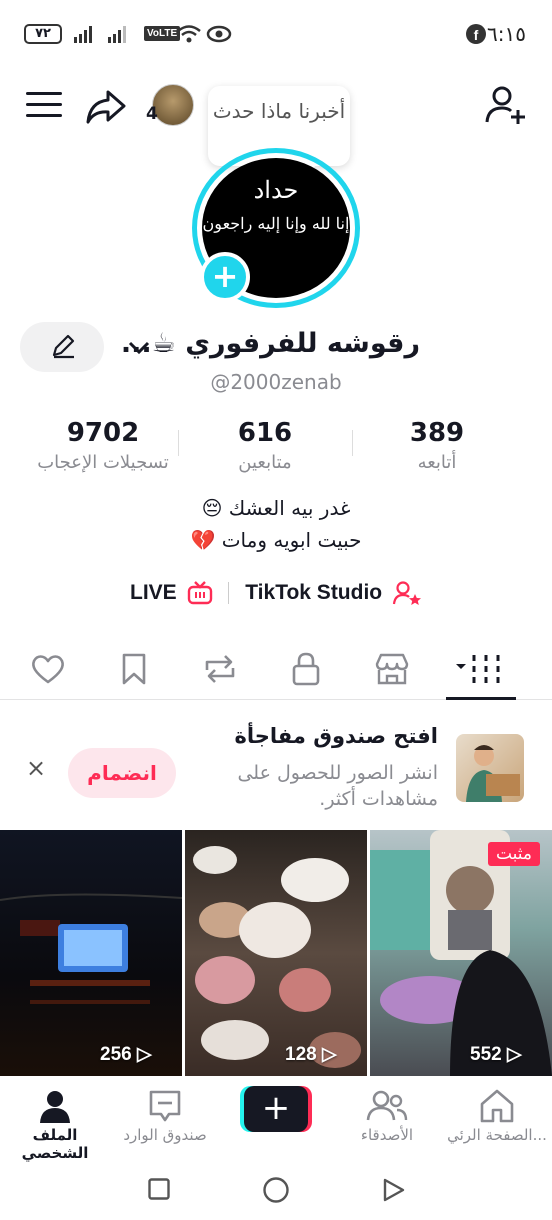  Describe the element at coordinates (497, 1106) in the screenshot. I see `home-icon` at that location.